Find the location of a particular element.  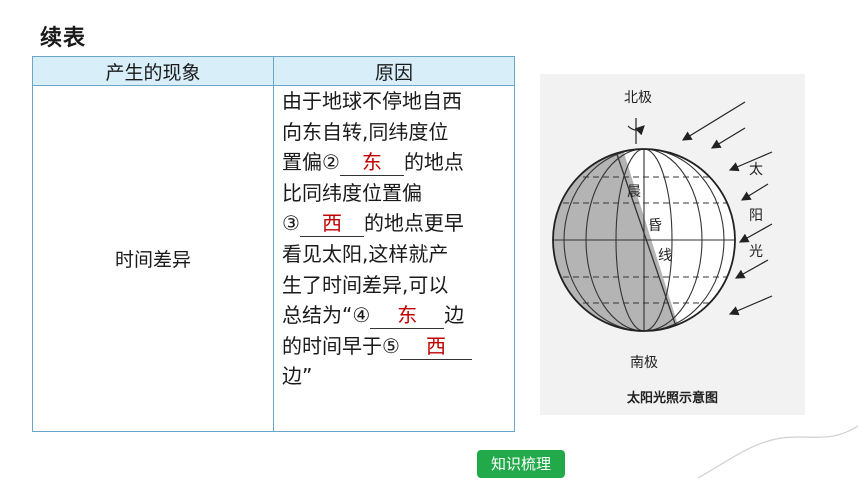

south-pole-label: 南极 is located at coordinates (644, 363).